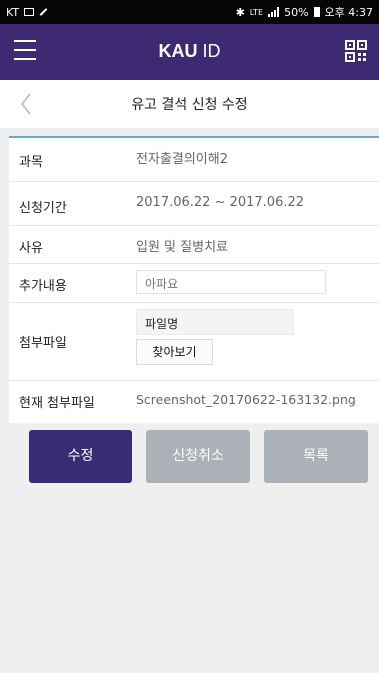  I want to click on status-bar: KT ✱ LTE 50% 오후 4:37, so click(189, 12).